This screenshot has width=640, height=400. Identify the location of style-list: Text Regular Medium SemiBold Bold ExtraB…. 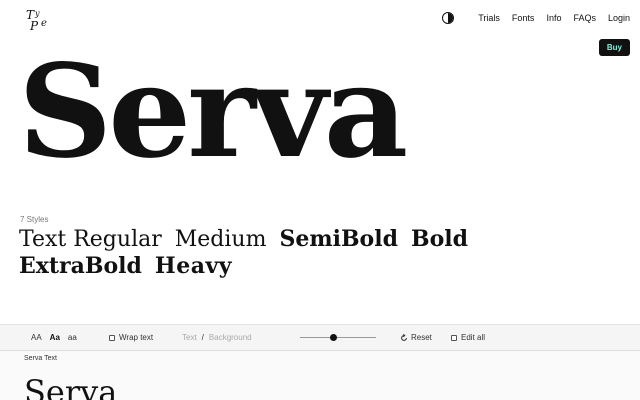
(299, 253).